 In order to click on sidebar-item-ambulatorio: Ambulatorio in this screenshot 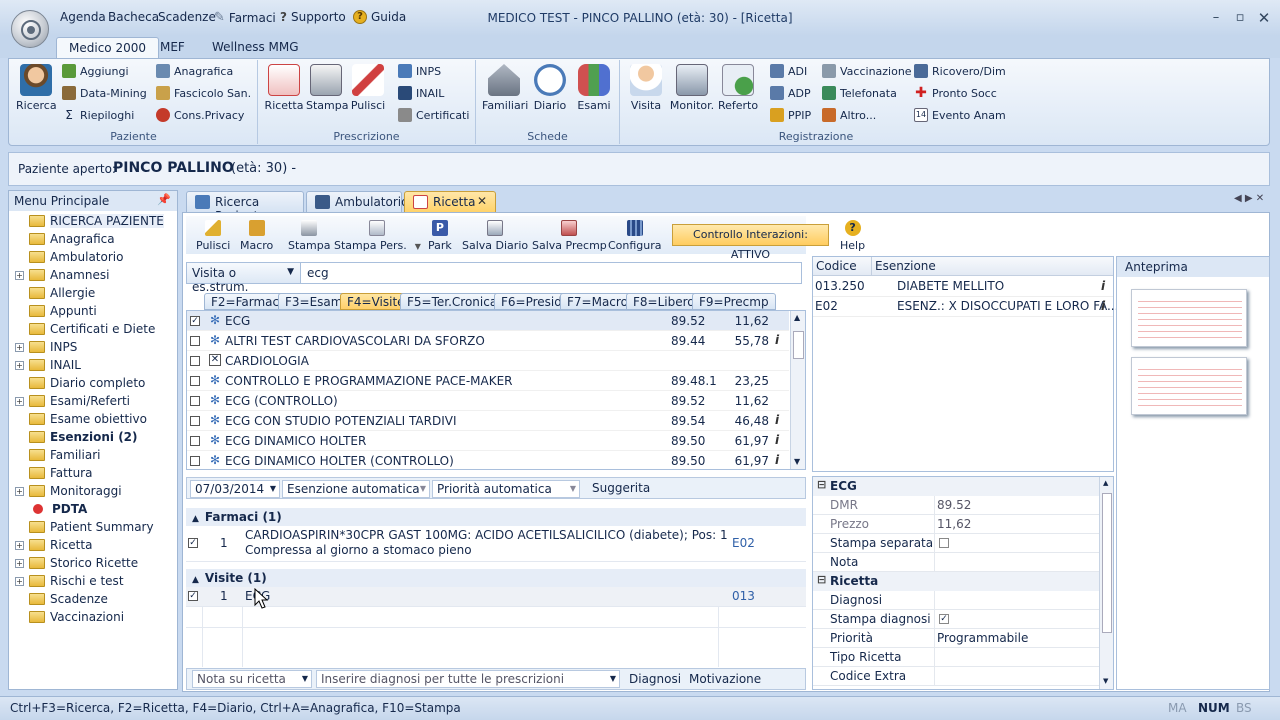, I will do `click(93, 257)`.